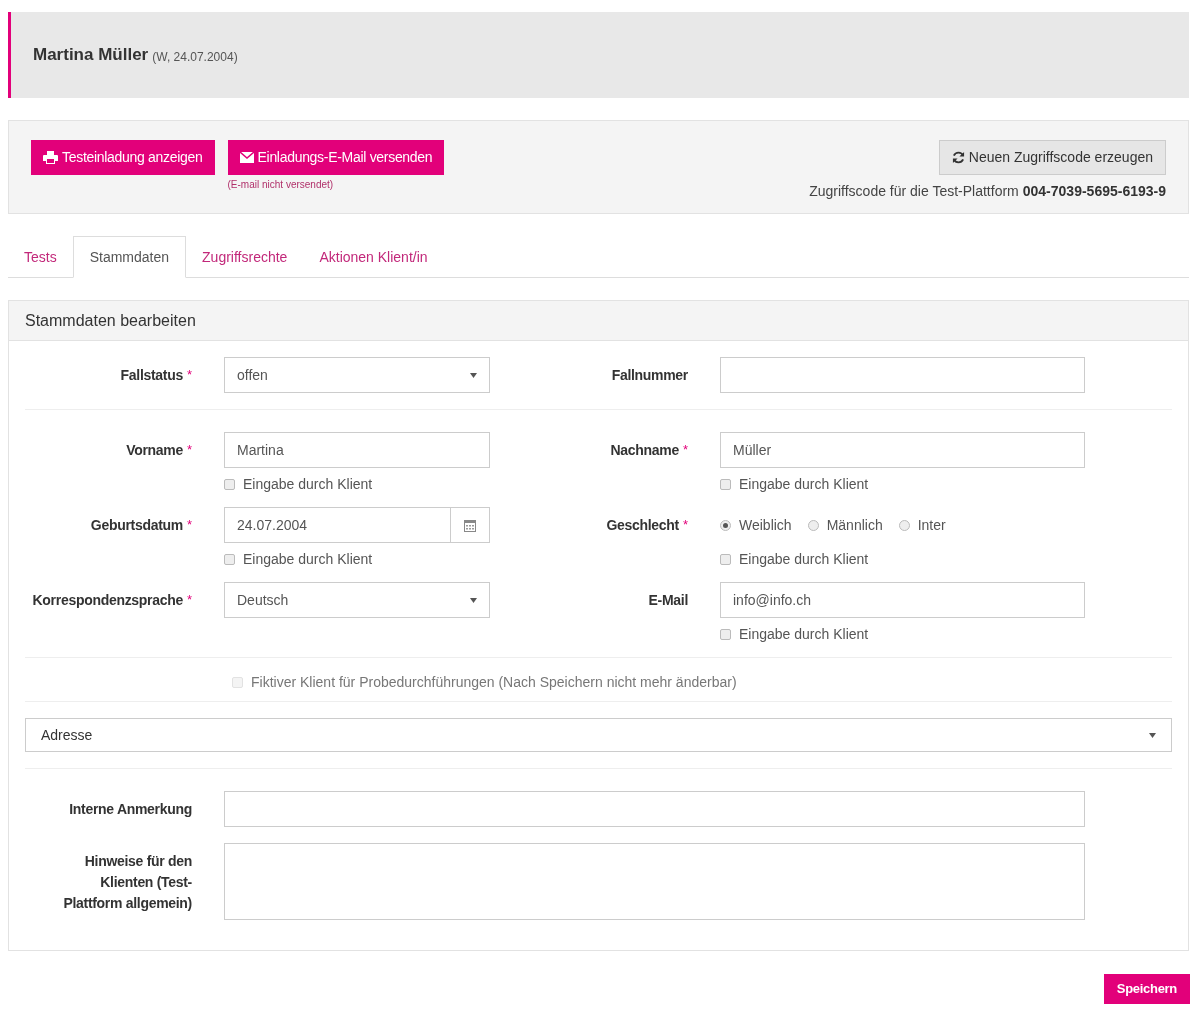  I want to click on envelope-icon, so click(246, 157).